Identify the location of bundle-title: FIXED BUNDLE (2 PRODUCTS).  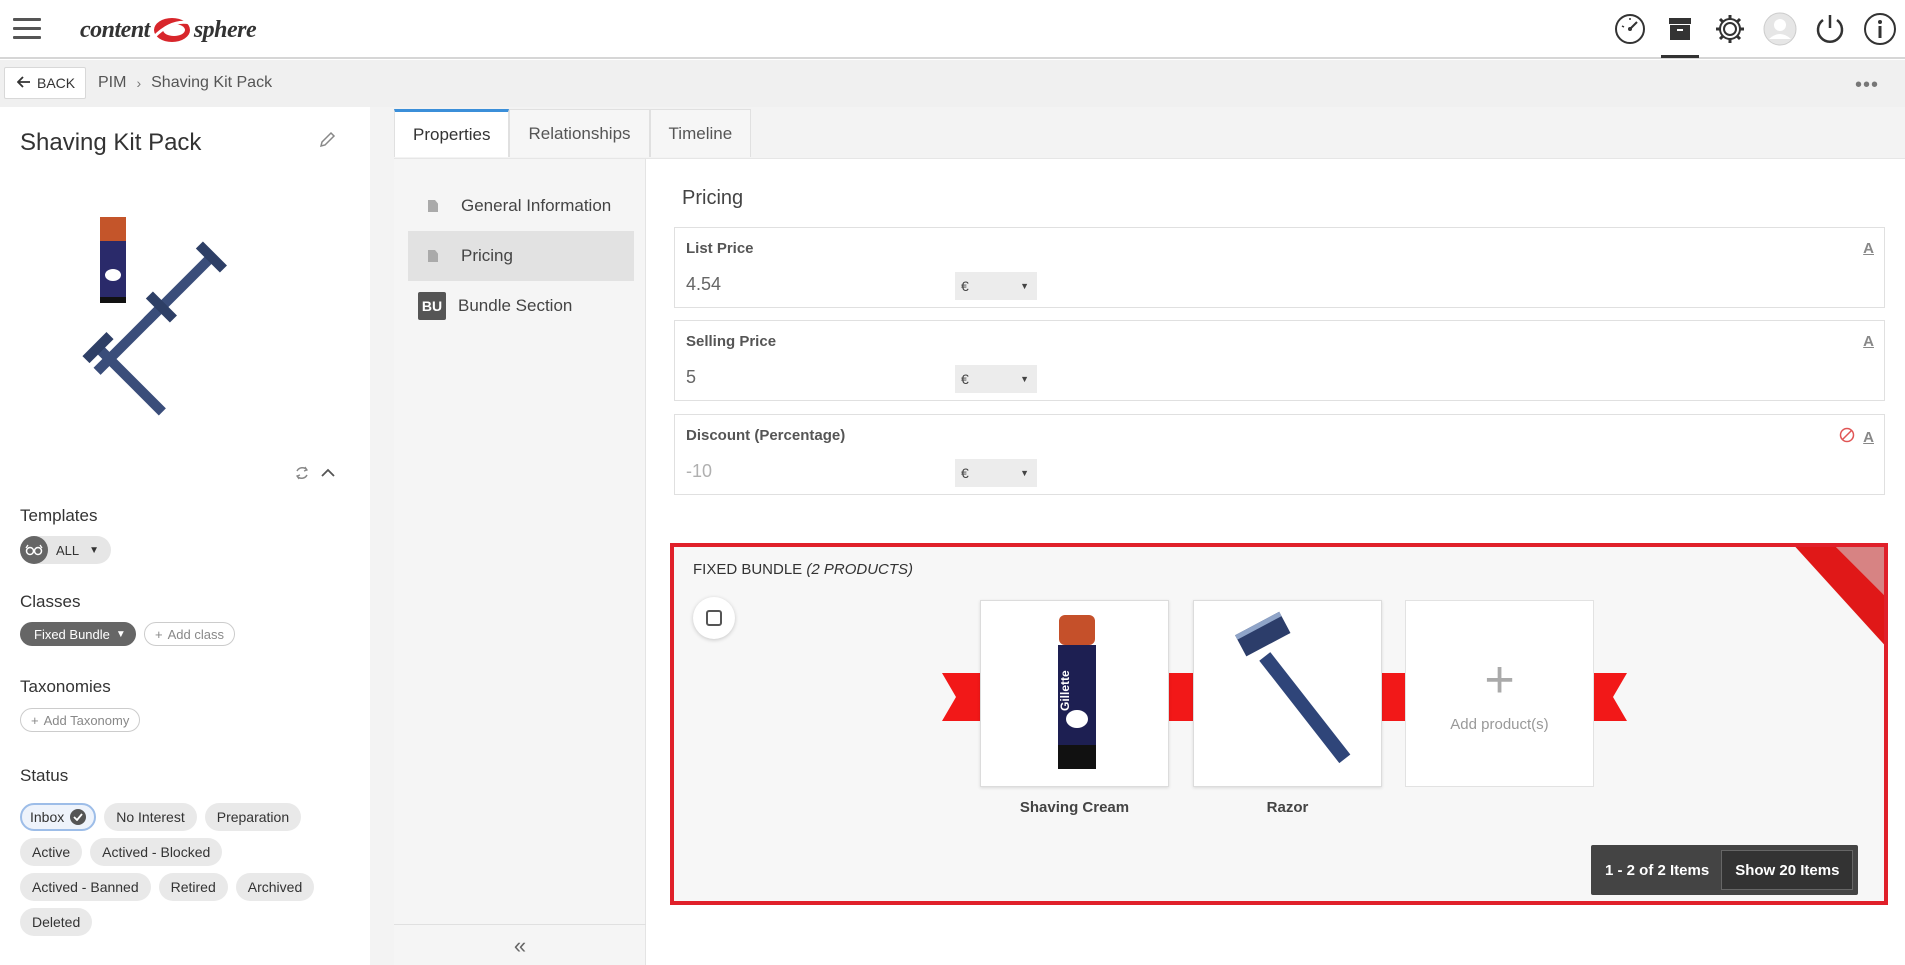
(803, 569).